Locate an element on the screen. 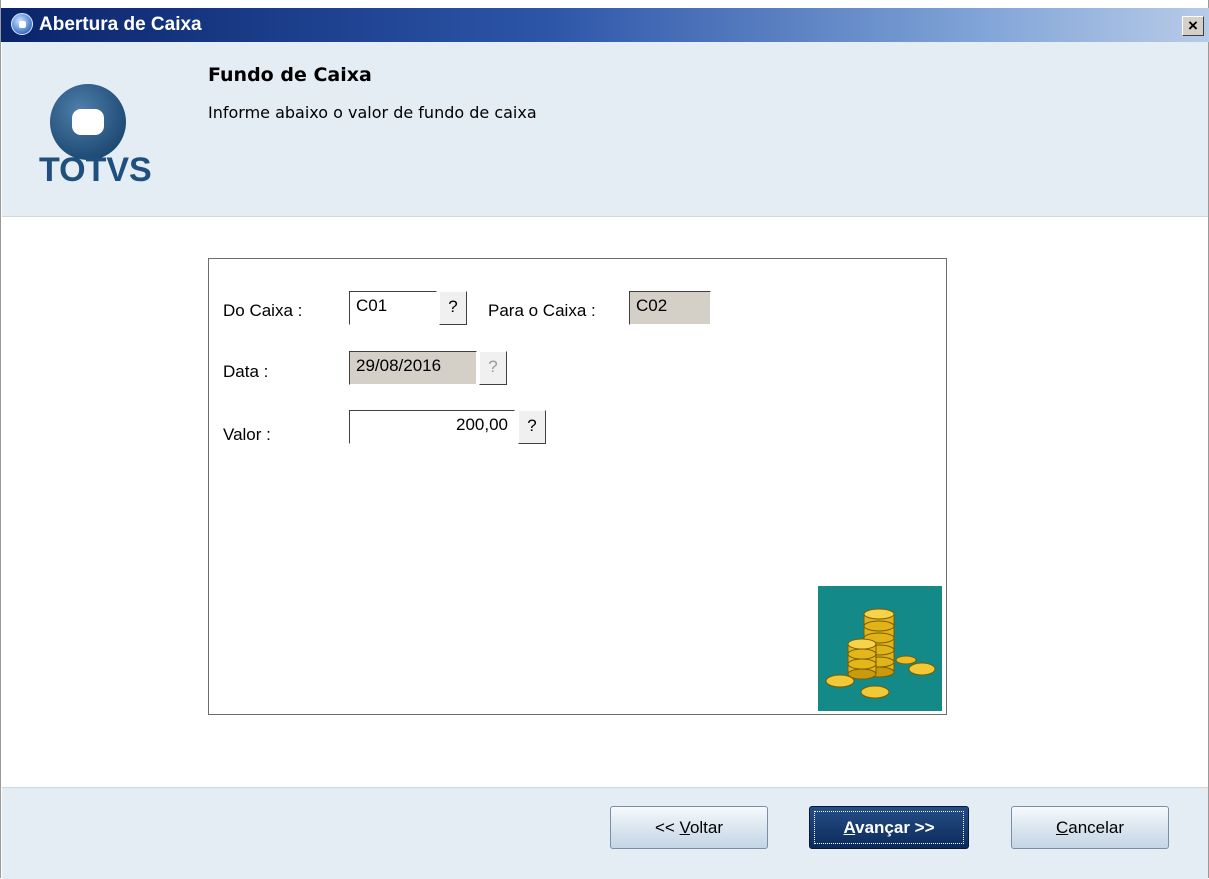 The image size is (1209, 879). cancelar-button: Cancelar is located at coordinates (1090, 827).